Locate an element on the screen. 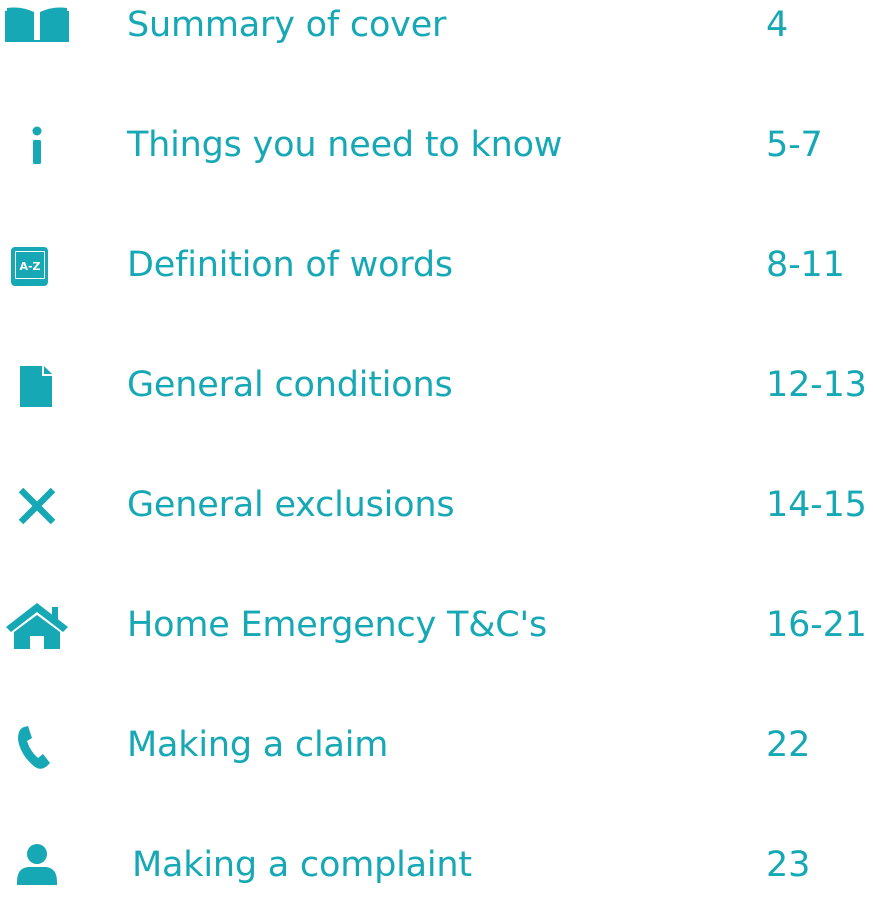  toc-item-things-you-need-to-know: Things you need to know 5-7 is located at coordinates (436, 145).